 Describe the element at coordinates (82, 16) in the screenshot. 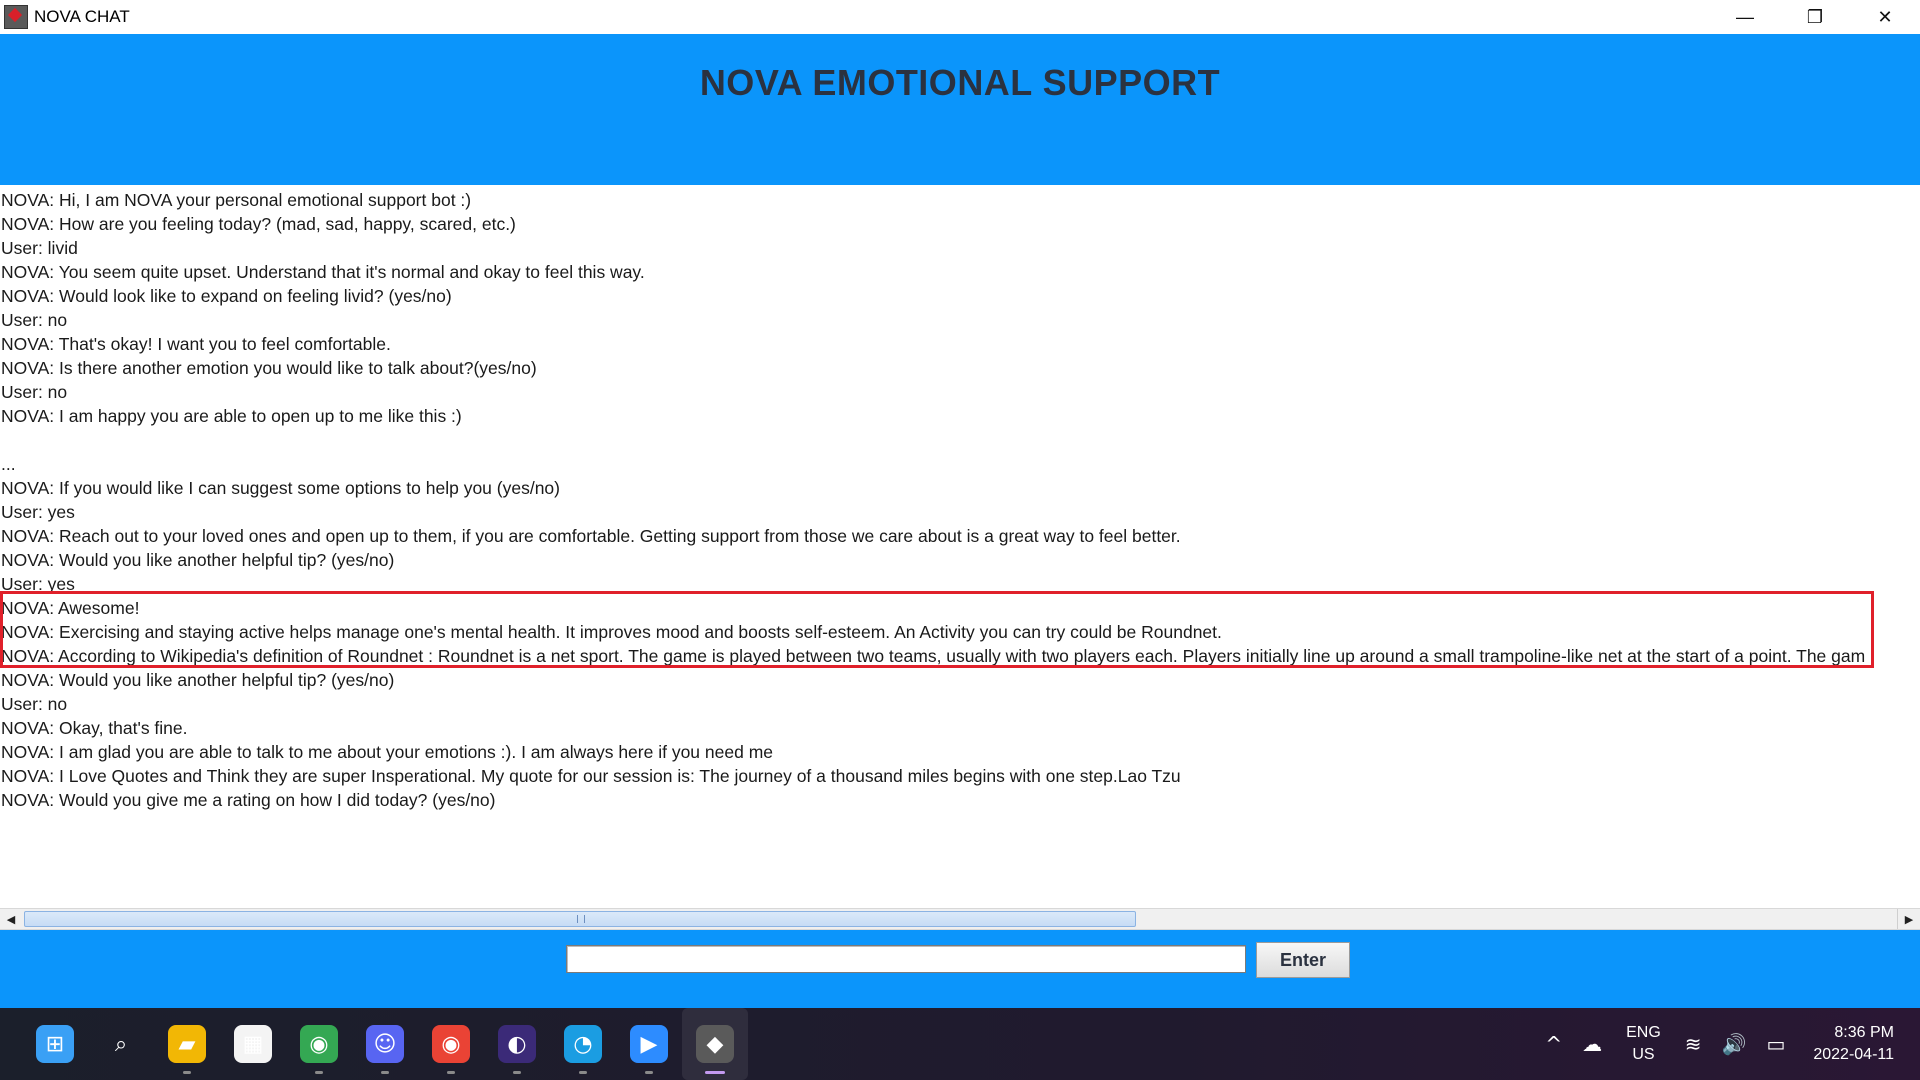

I see `window-title: NOVA CHAT` at that location.